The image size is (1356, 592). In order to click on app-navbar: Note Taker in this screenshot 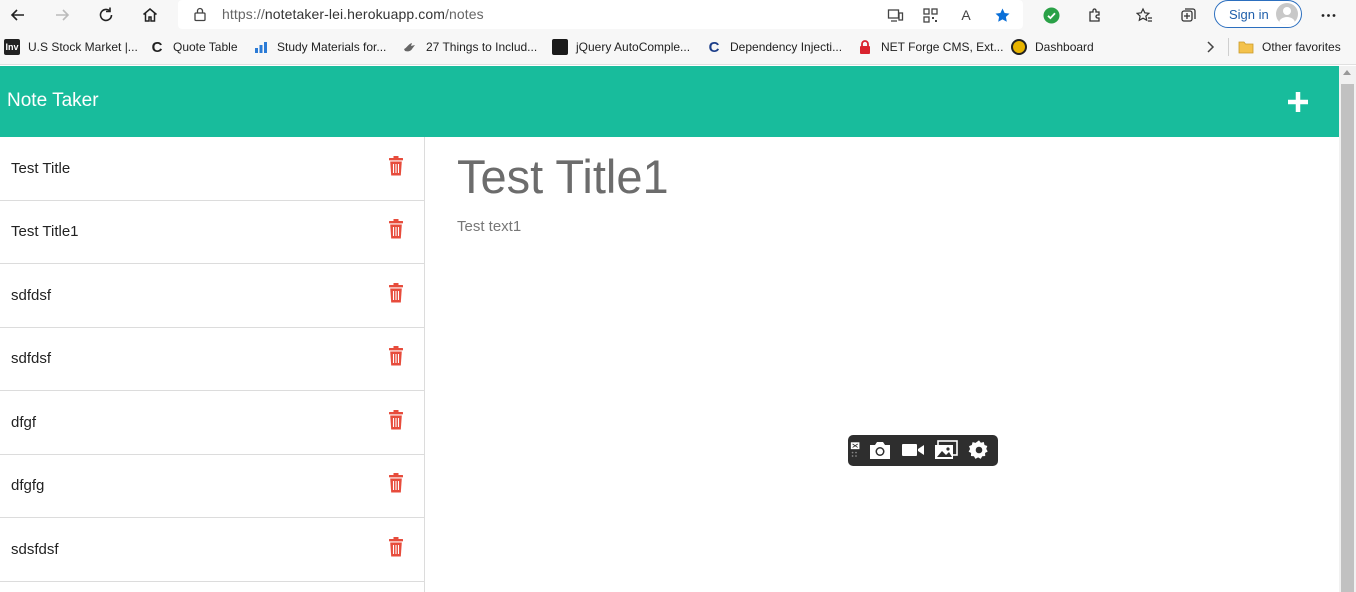, I will do `click(669, 101)`.